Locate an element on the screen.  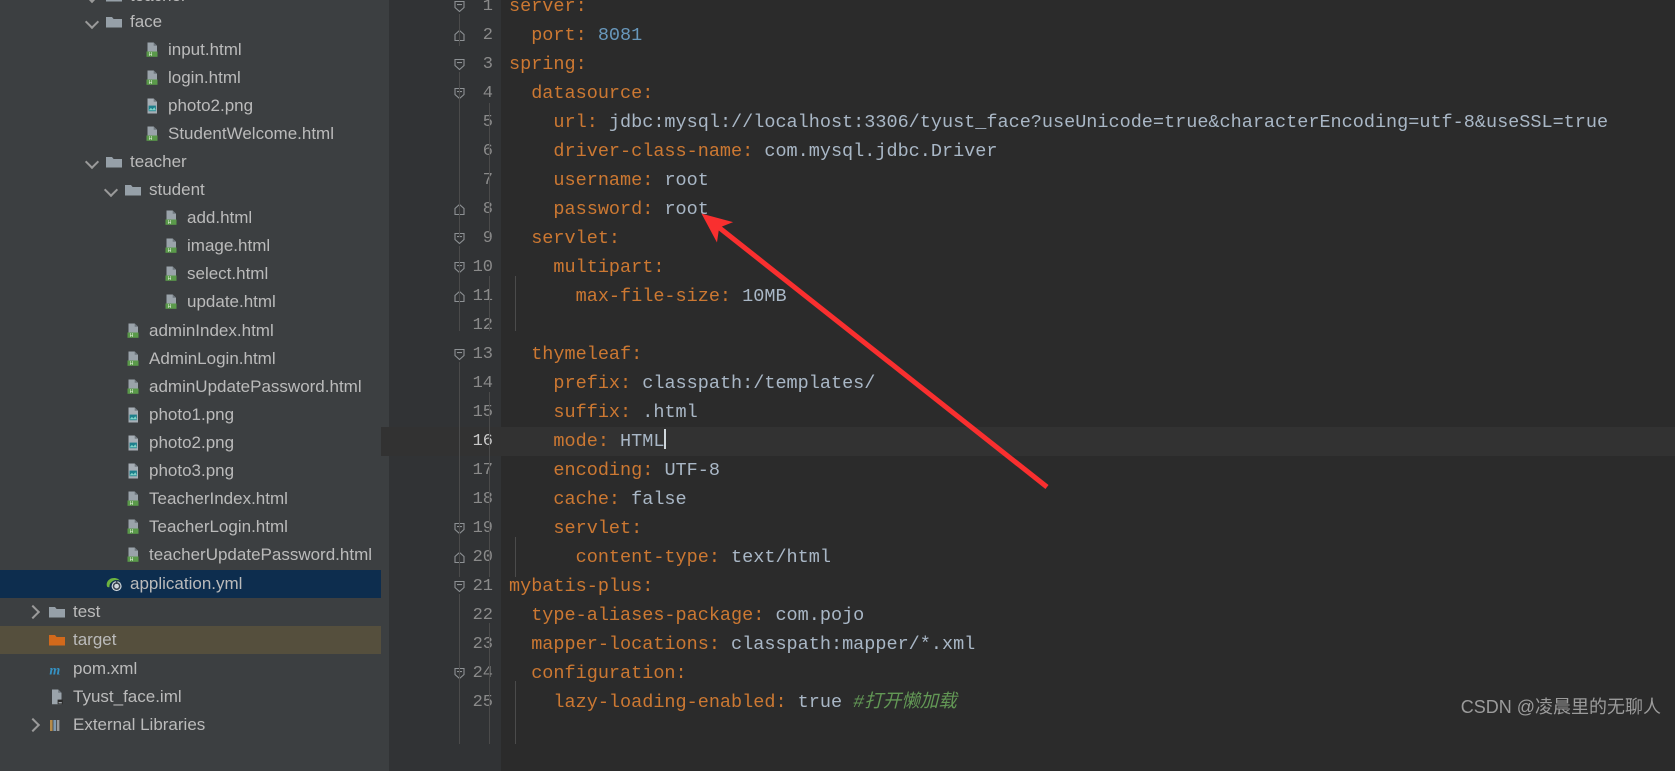
code-line: 20 content-type: text/html is located at coordinates (1028, 557).